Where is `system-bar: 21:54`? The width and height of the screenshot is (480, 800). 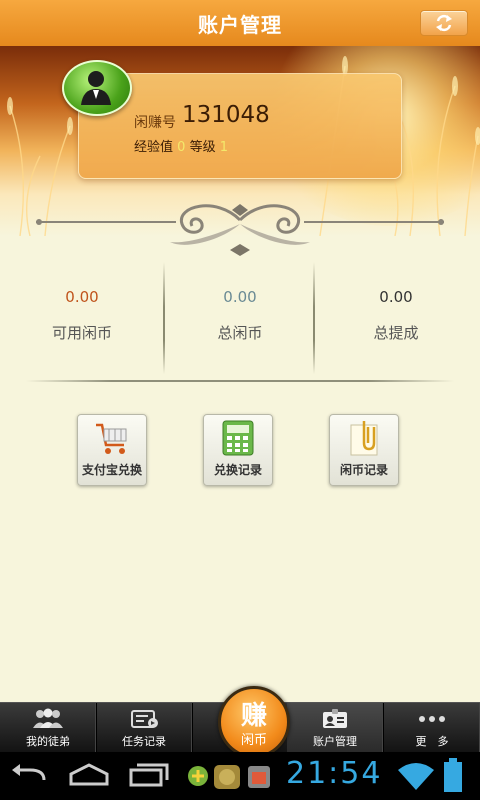 system-bar: 21:54 is located at coordinates (240, 776).